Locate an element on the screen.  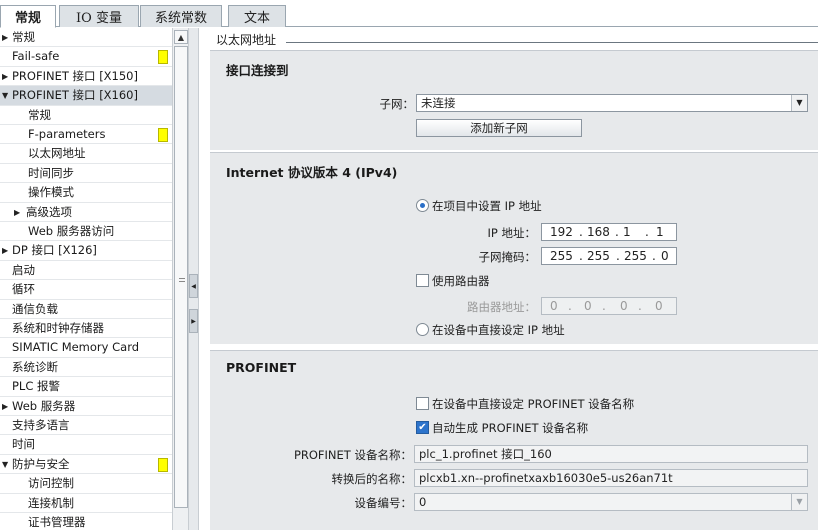
tree-item: 通信负载 is located at coordinates (86, 309).